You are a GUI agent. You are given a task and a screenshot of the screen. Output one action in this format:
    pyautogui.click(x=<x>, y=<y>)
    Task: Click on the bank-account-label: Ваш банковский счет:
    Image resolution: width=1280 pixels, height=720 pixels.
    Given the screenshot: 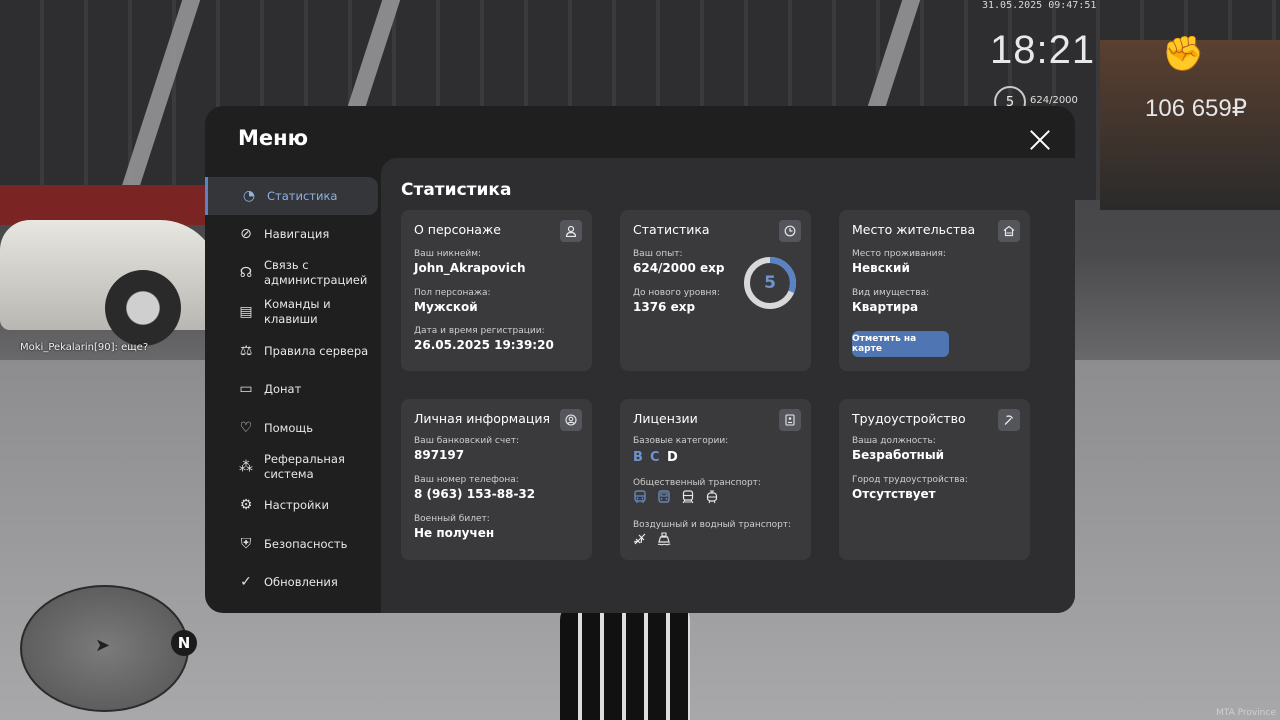 What is the action you would take?
    pyautogui.click(x=467, y=441)
    